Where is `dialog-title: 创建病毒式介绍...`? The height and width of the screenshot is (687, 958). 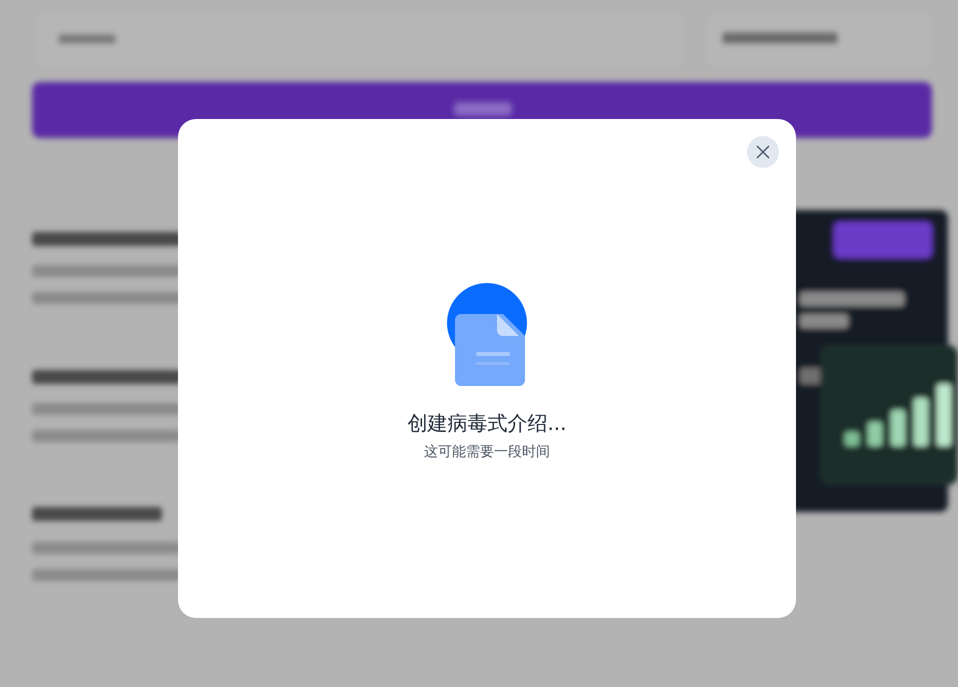
dialog-title: 创建病毒式介绍... is located at coordinates (487, 423).